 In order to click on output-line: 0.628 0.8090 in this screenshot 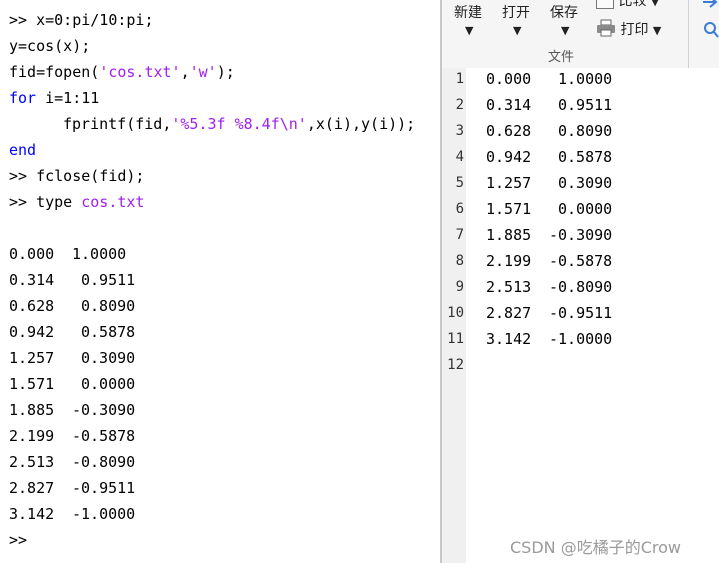, I will do `click(72, 306)`.